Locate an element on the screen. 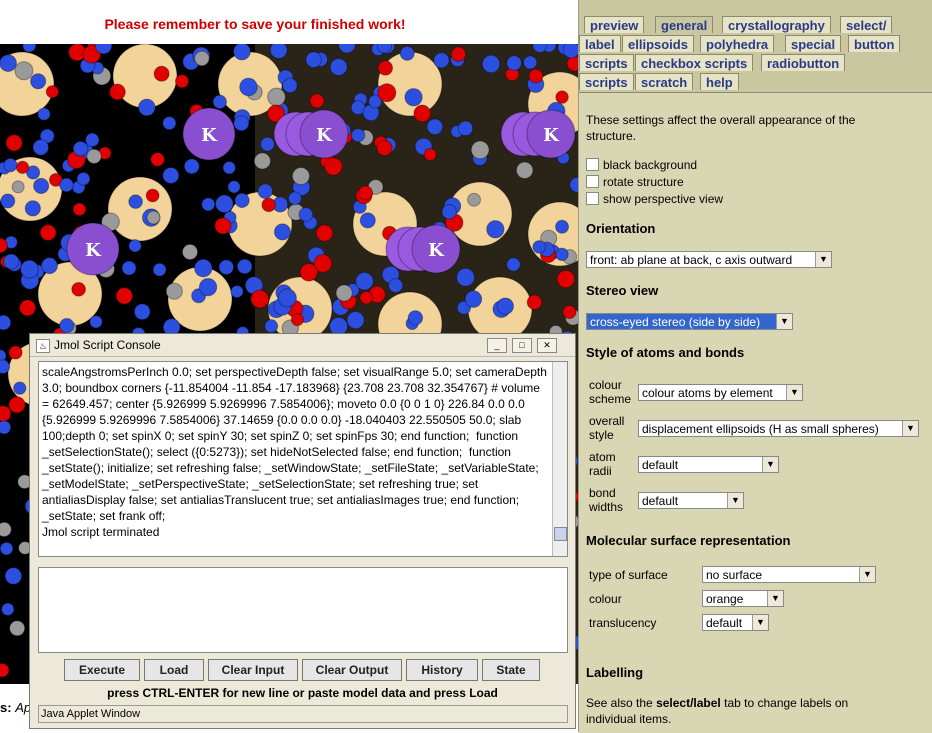  tab-crystallography: crystallography is located at coordinates (776, 24).